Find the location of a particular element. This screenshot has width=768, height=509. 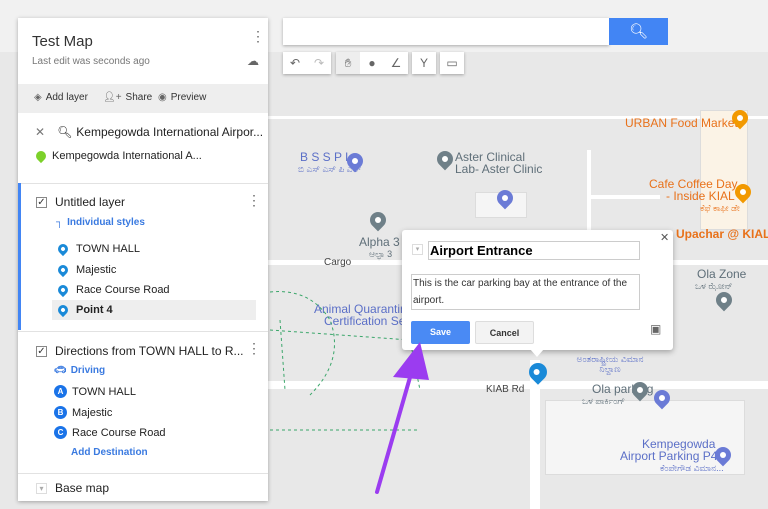

last-edit-status: Last edit was seconds ago is located at coordinates (91, 61).